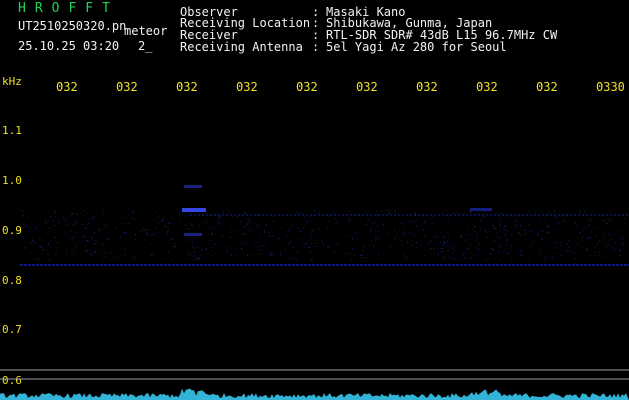 The height and width of the screenshot is (400, 629). Describe the element at coordinates (323, 235) in the screenshot. I see `noise-band` at that location.